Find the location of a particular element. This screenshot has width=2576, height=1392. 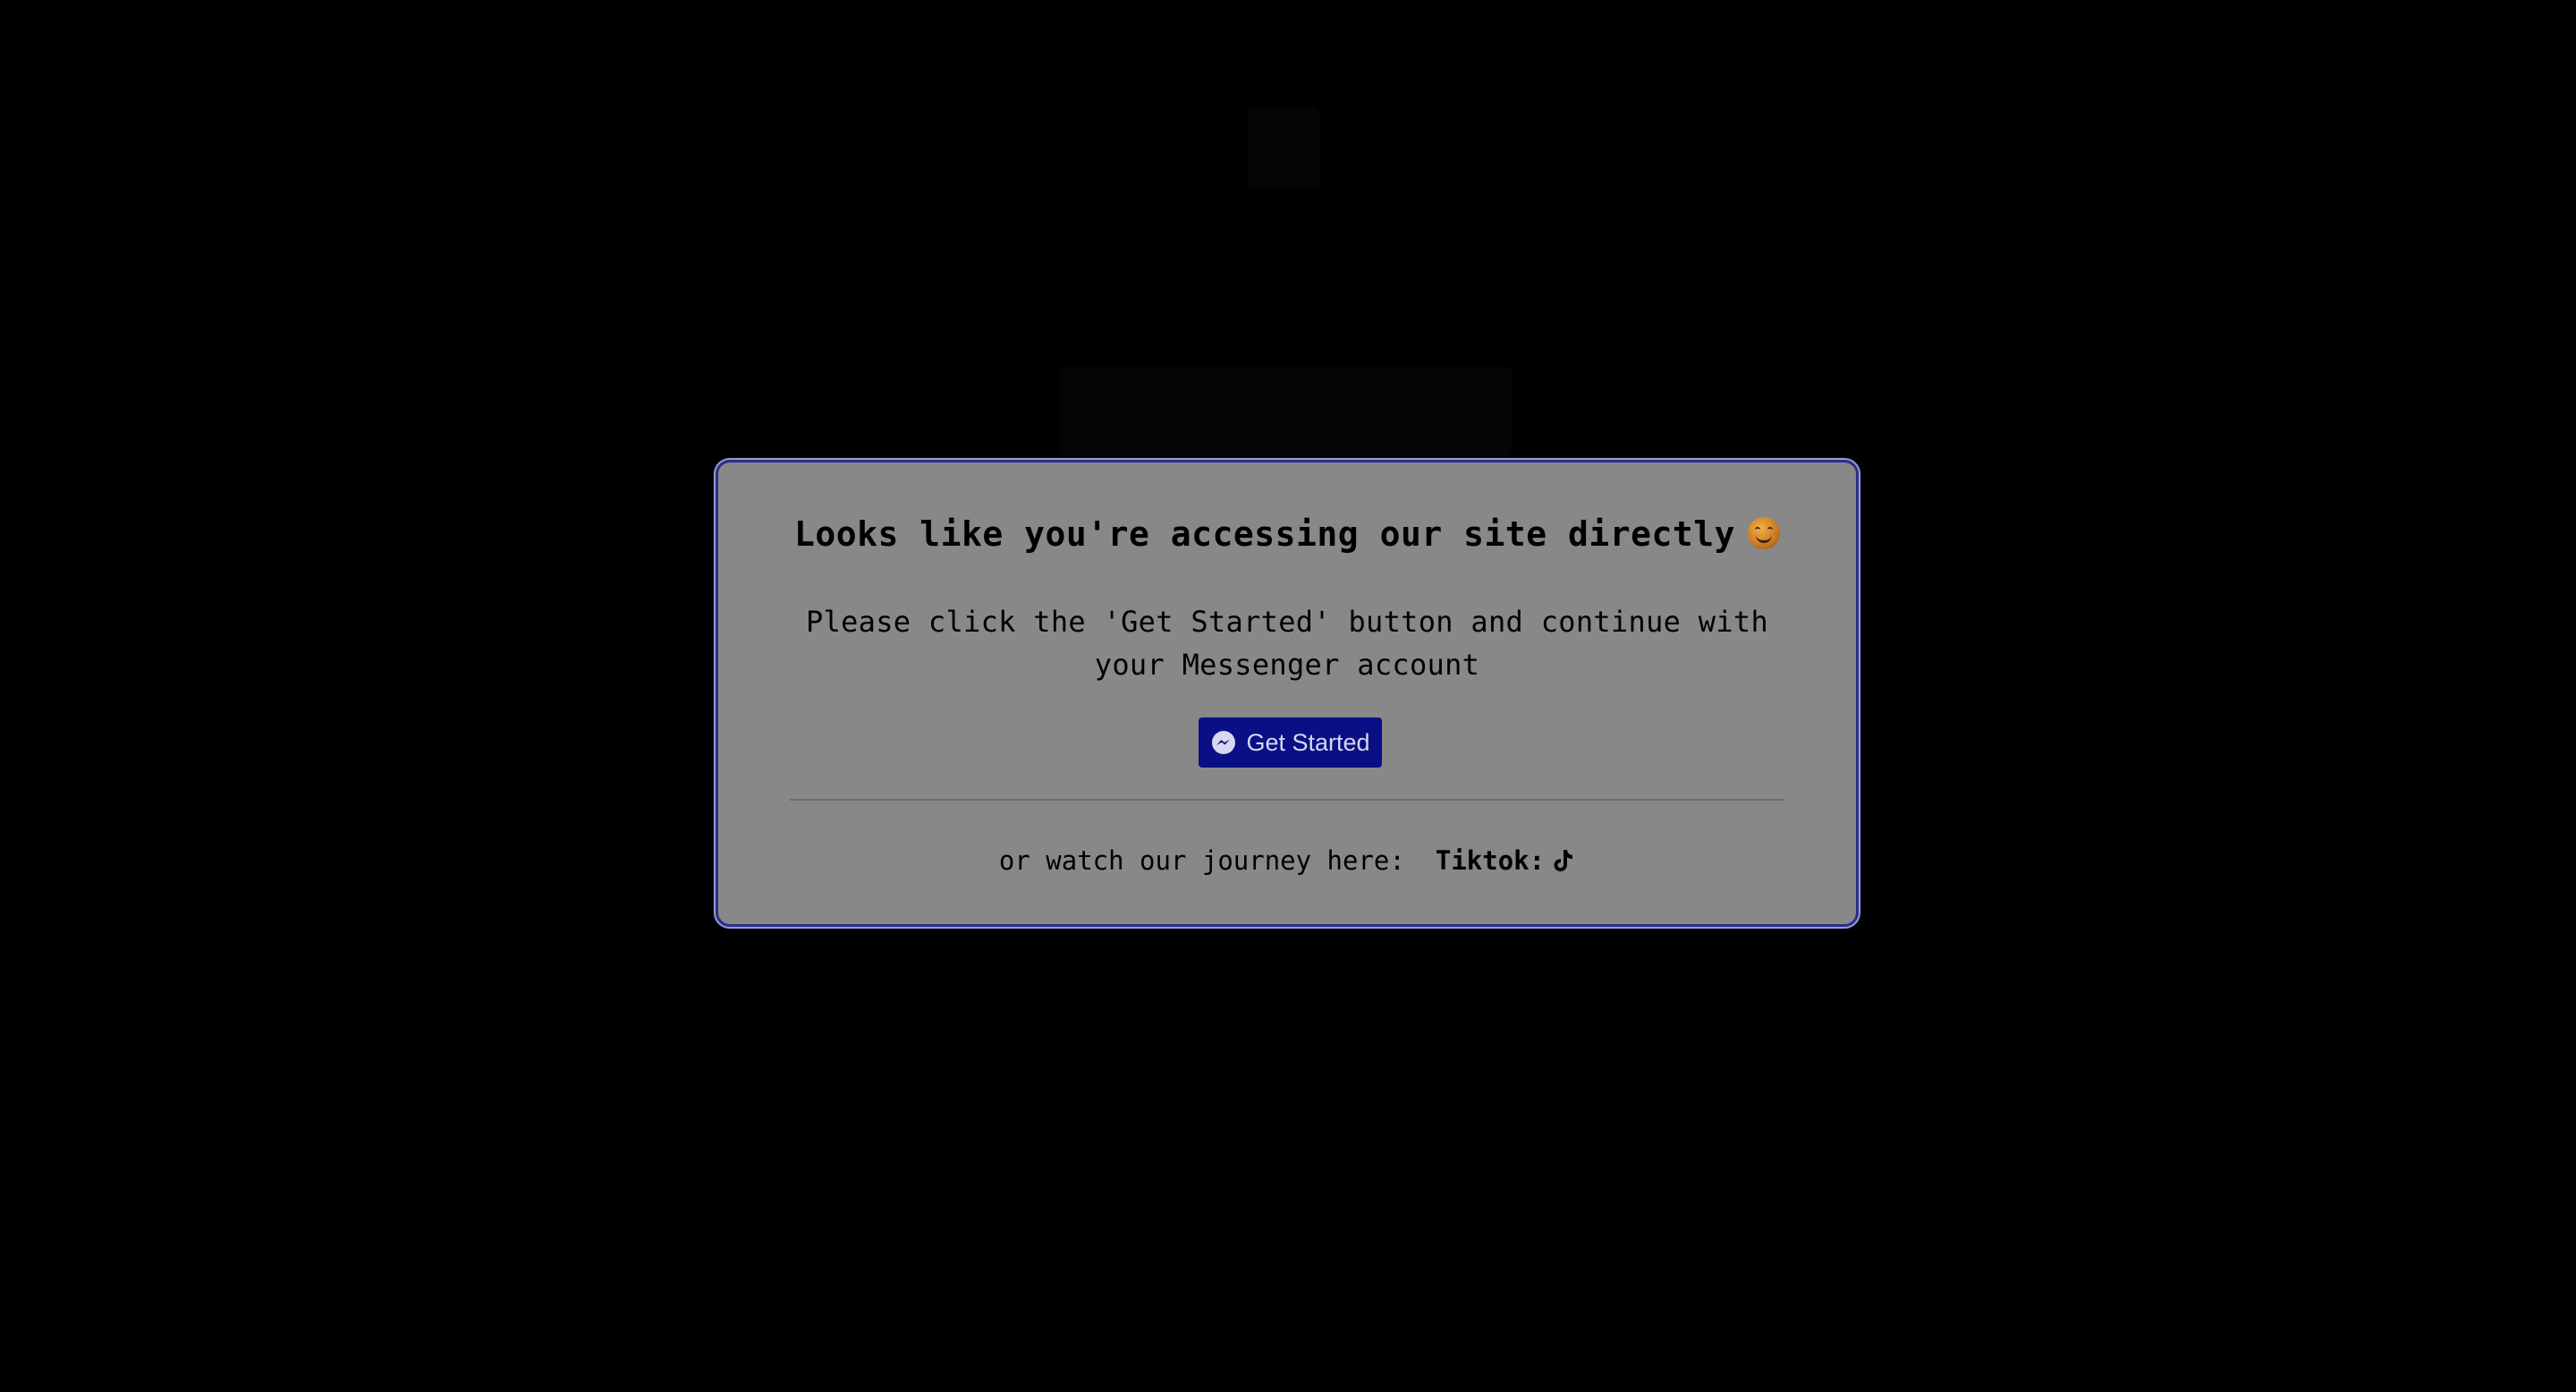

footer-text: or watch our journey here: is located at coordinates (1201, 860).